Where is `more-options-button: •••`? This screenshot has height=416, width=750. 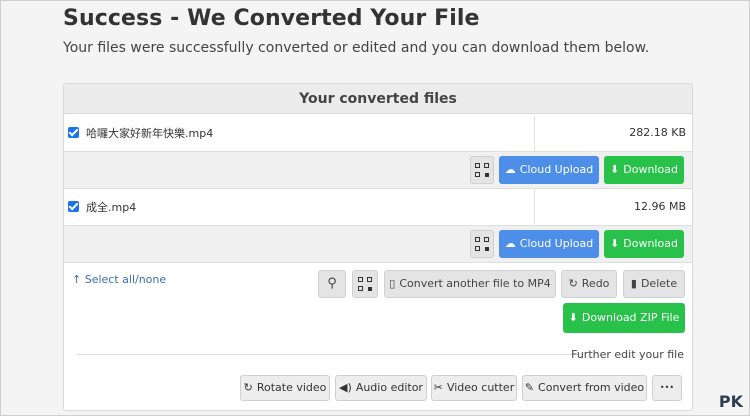 more-options-button: ••• is located at coordinates (667, 388).